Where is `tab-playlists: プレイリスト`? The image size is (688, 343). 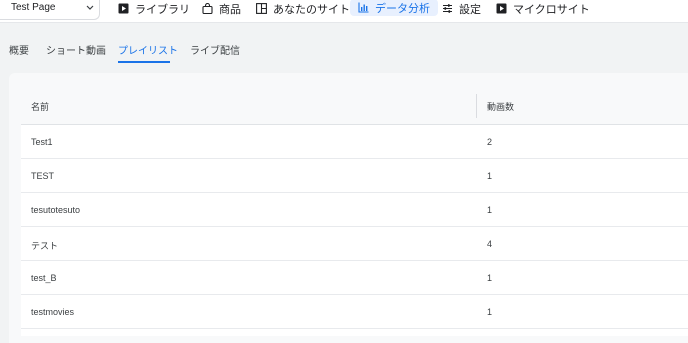
tab-playlists: プレイリスト is located at coordinates (148, 49).